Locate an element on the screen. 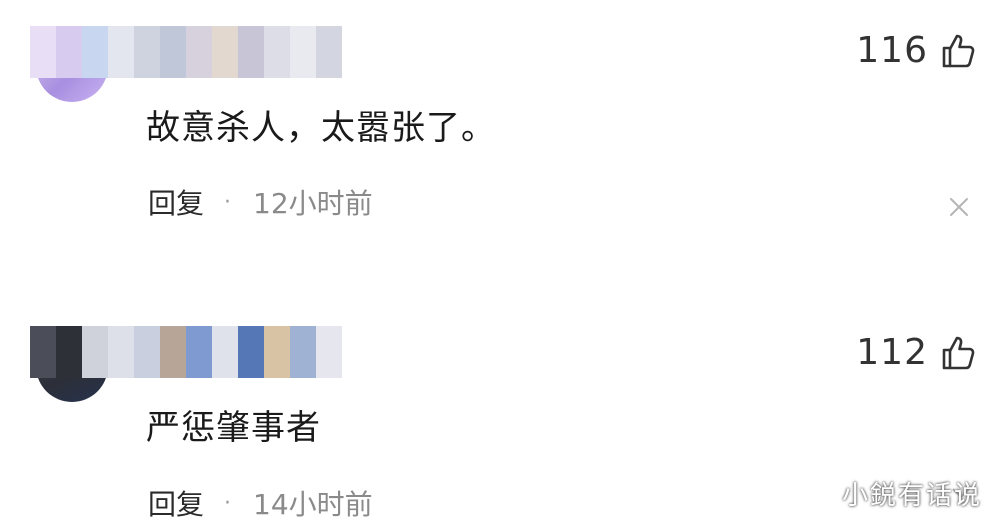 The image size is (996, 528). like-button: 116 is located at coordinates (917, 50).